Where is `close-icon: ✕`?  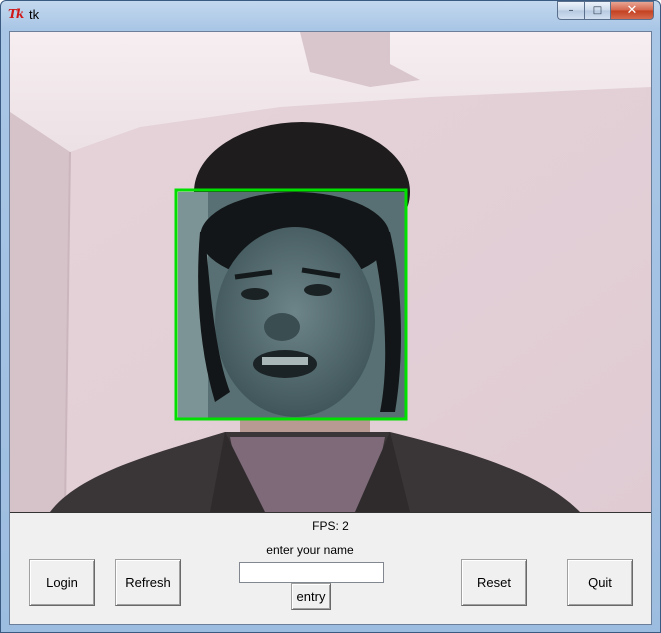 close-icon: ✕ is located at coordinates (632, 10).